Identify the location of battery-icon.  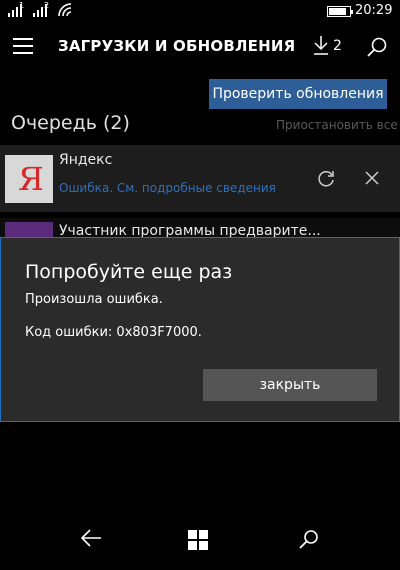
(340, 11).